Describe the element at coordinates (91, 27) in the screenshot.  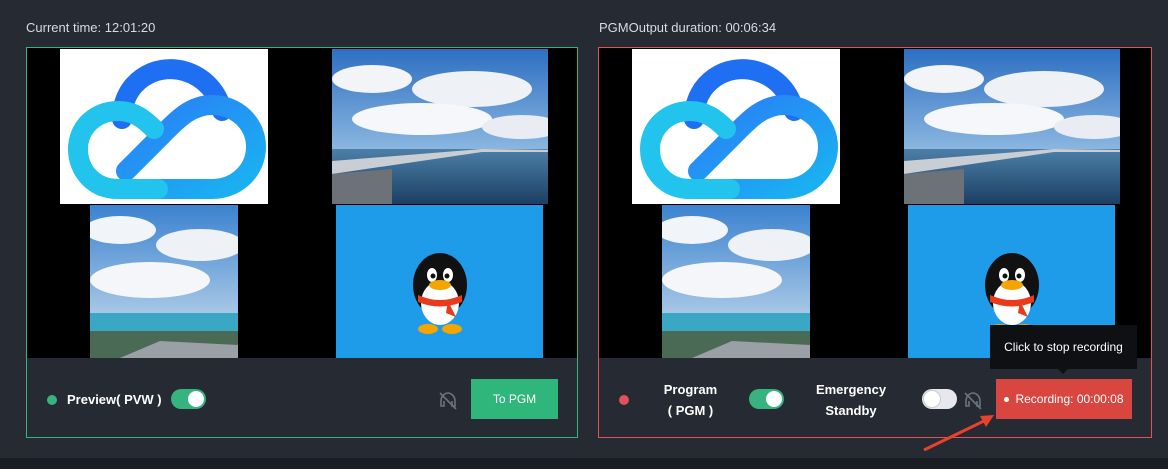
I see `current-time-label: Current time: 12:01:20` at that location.